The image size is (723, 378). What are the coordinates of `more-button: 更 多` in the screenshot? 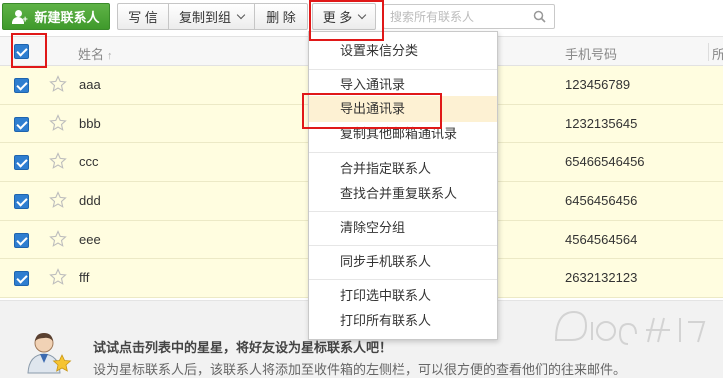 It's located at (344, 16).